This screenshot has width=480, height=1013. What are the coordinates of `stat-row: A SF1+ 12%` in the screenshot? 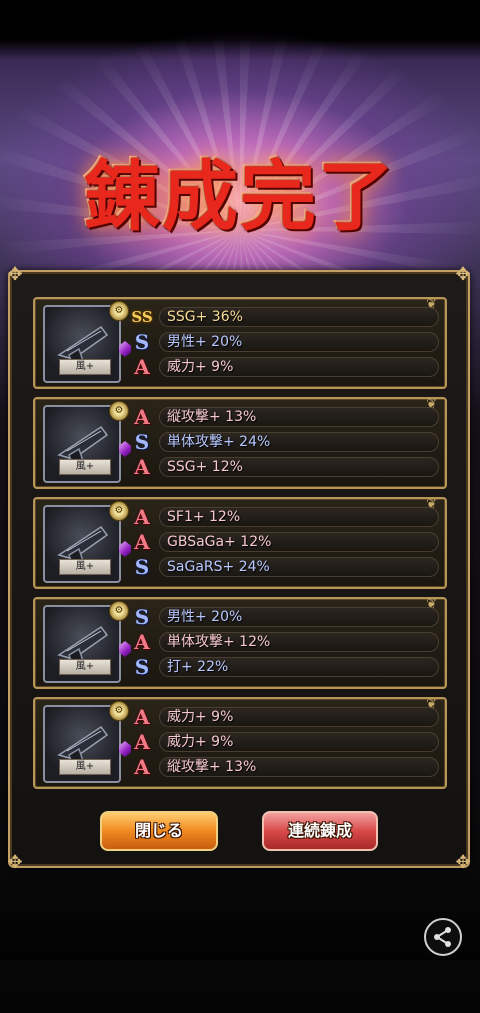 It's located at (285, 517).